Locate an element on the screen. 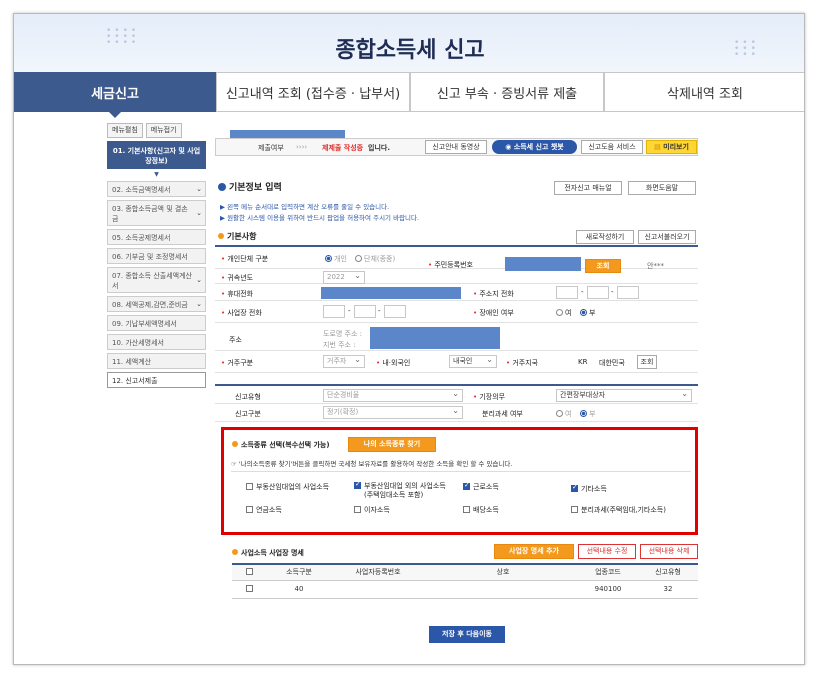  business-table: 소득구분 사업자등록번호 상호 업종코드 신고유형 40 940100 32 is located at coordinates (465, 581).